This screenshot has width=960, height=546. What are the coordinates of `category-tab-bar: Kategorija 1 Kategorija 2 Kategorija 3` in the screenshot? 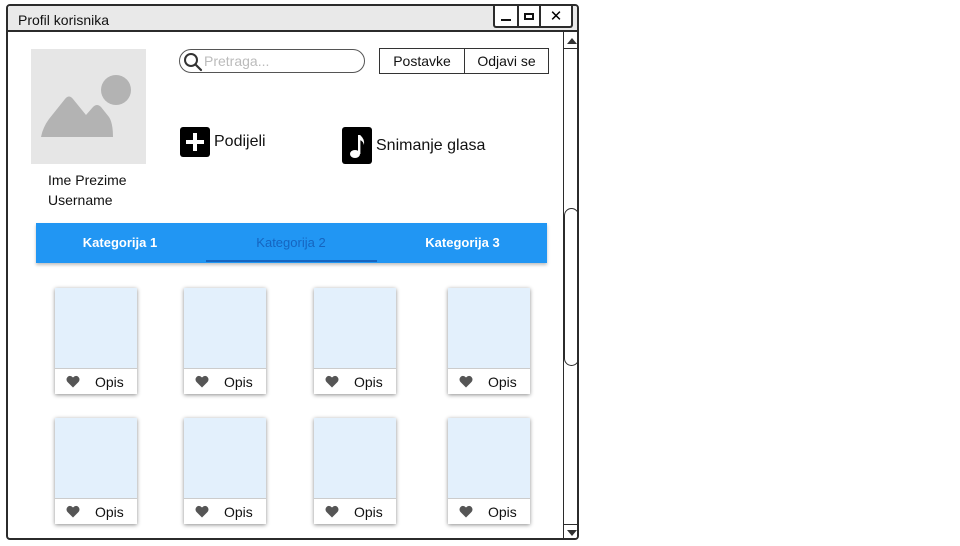 It's located at (291, 243).